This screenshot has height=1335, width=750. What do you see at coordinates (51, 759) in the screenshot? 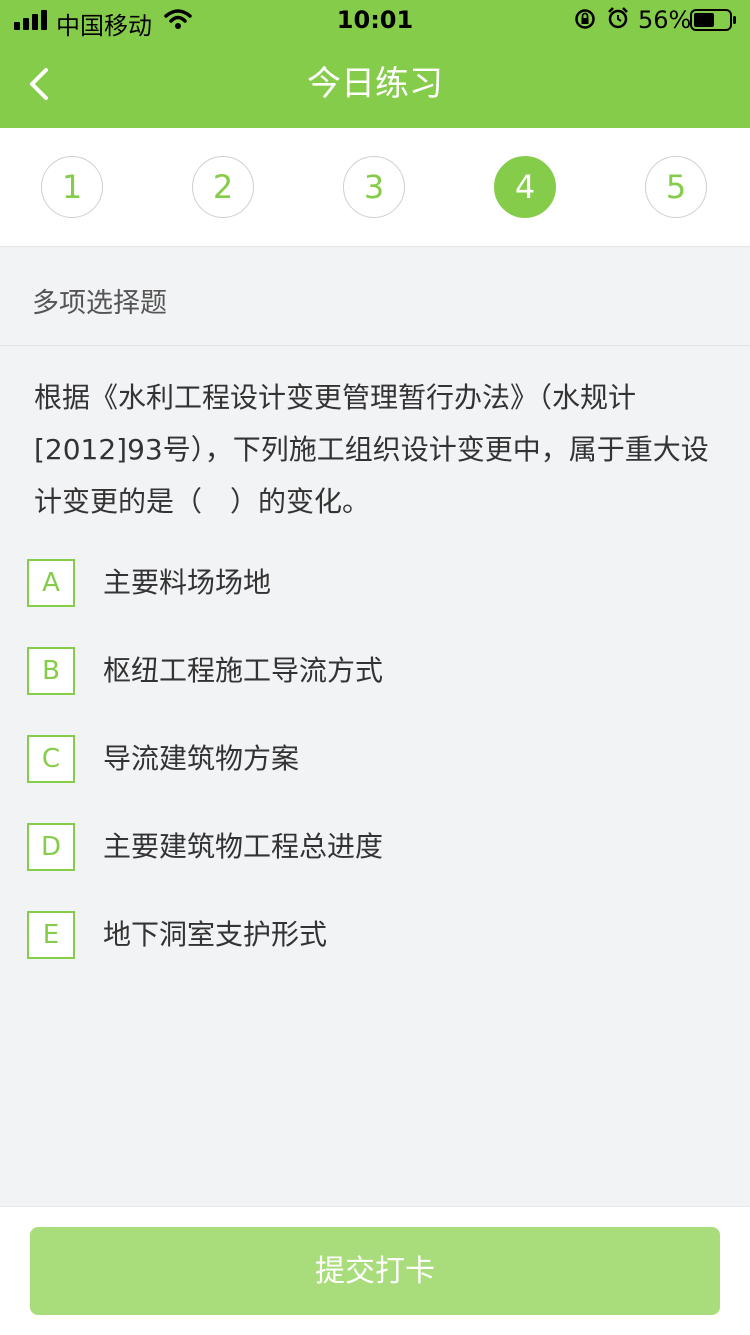
I see `option-letter: C` at bounding box center [51, 759].